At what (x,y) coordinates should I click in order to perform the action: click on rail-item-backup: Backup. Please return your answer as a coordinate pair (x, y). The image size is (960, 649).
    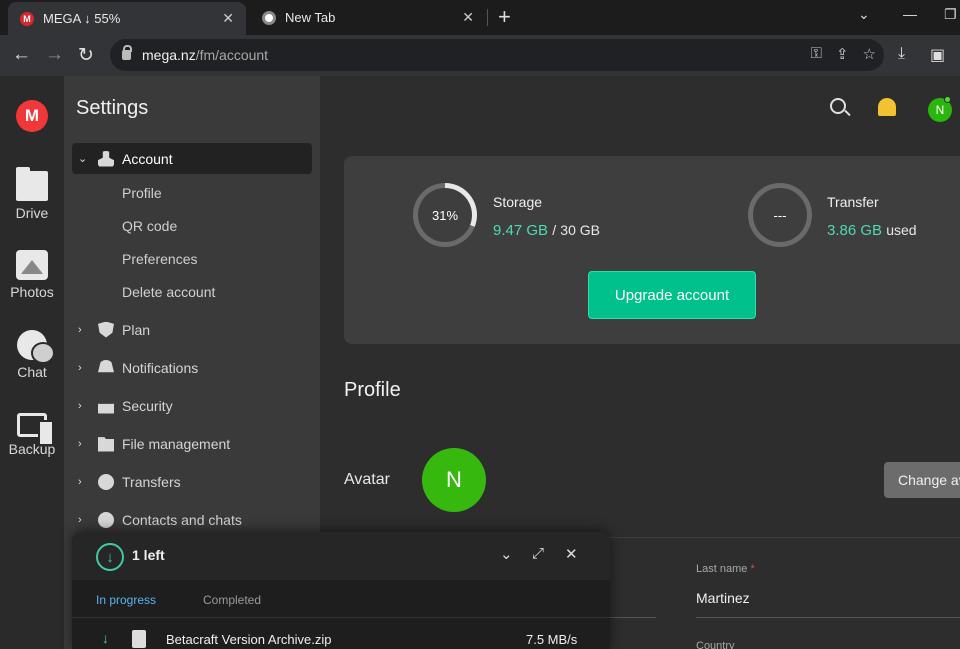
    Looking at the image, I should click on (32, 433).